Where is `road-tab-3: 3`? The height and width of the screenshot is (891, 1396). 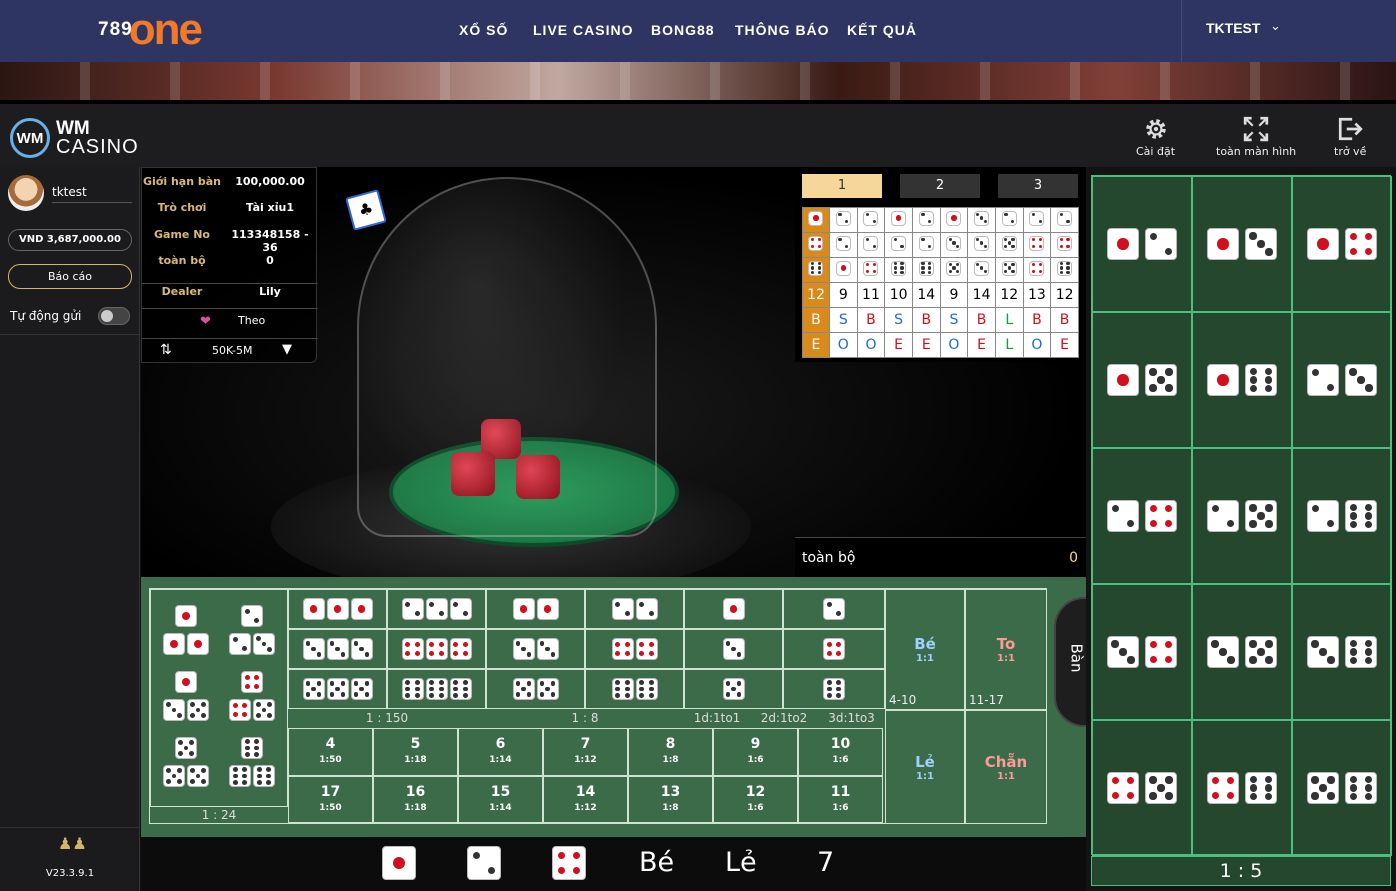
road-tab-3: 3 is located at coordinates (1038, 186).